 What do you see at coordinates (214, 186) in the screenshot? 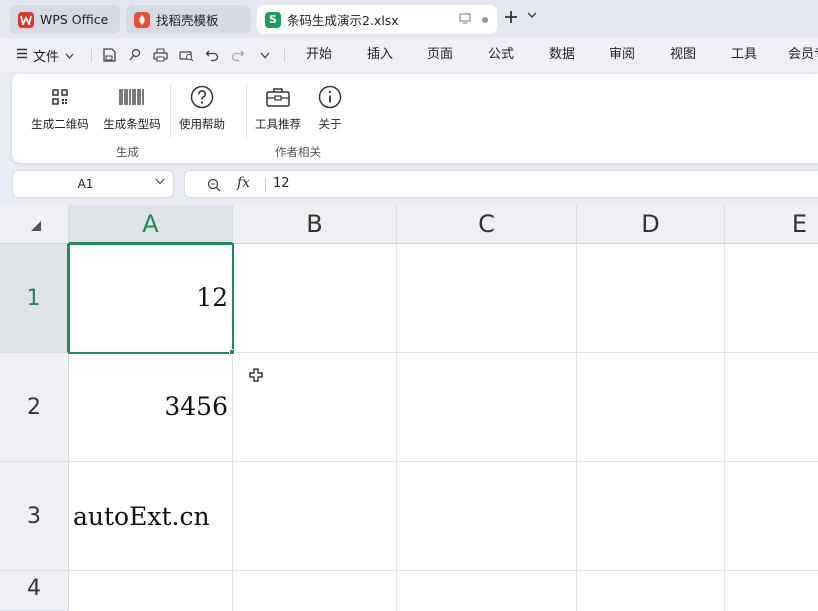
I see `zoom-search-icon` at bounding box center [214, 186].